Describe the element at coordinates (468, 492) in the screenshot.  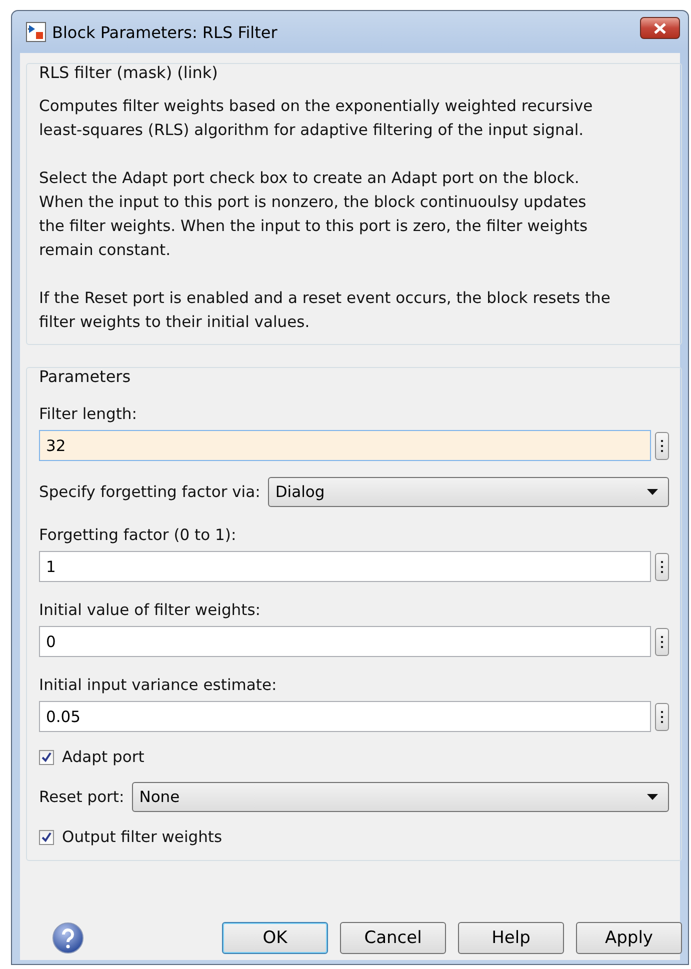
I see `dropdown: Dialog` at that location.